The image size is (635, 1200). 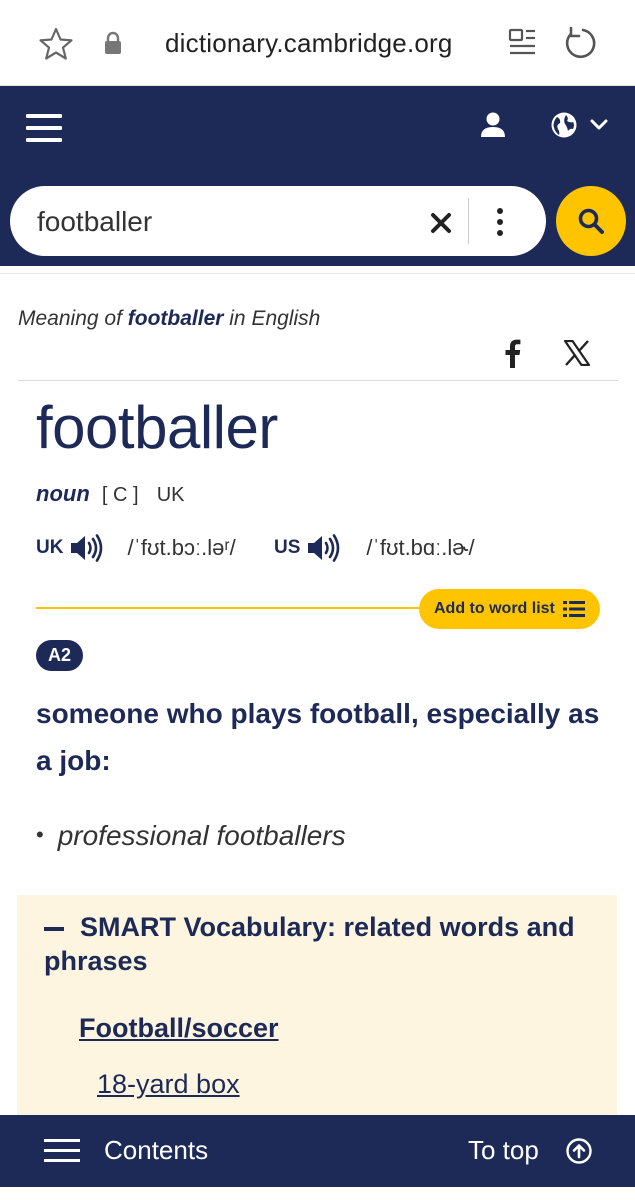 What do you see at coordinates (317, 1151) in the screenshot?
I see `bottom-navigation-bar: Contents To top` at bounding box center [317, 1151].